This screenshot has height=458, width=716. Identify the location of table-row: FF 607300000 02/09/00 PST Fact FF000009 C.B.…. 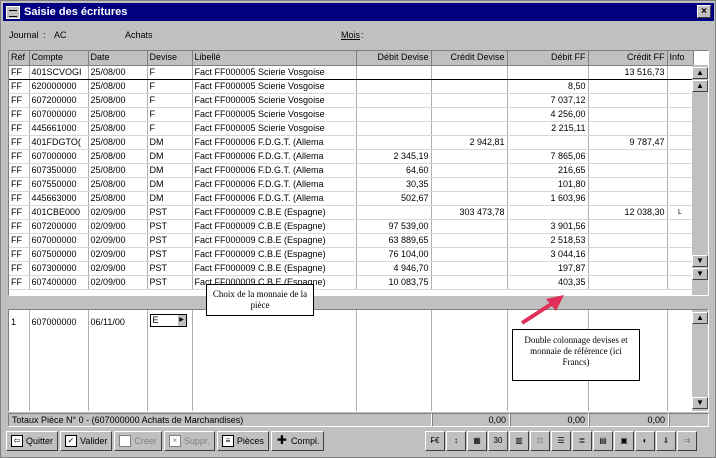
(351, 268).